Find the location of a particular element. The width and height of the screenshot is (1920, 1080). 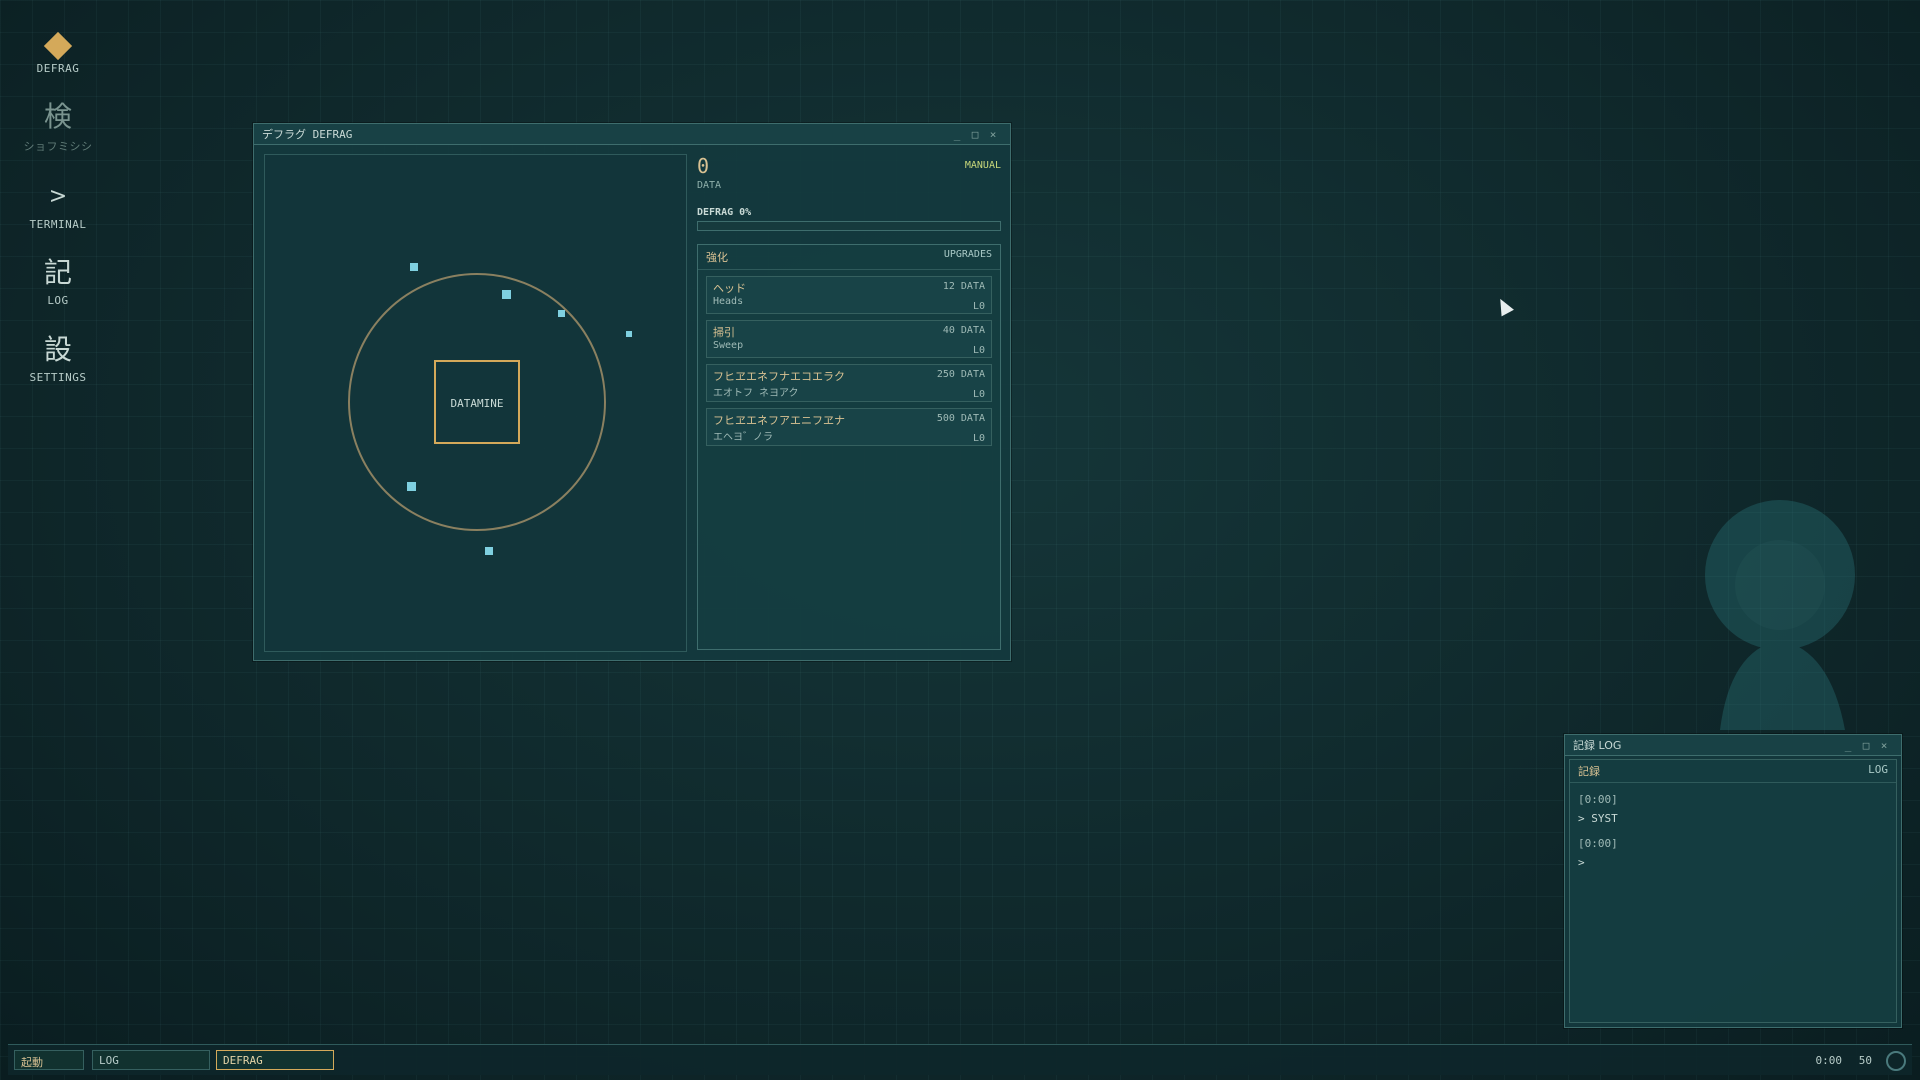

terminal-icon: > is located at coordinates (58, 196).